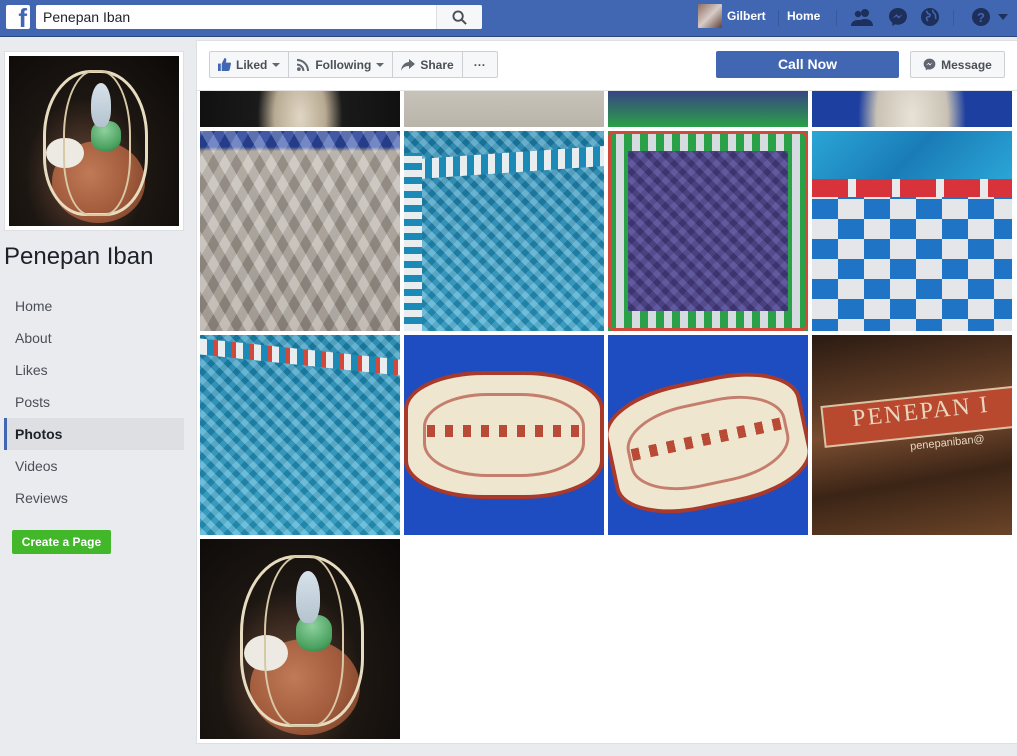  I want to click on thumbs-up-icon, so click(224, 64).